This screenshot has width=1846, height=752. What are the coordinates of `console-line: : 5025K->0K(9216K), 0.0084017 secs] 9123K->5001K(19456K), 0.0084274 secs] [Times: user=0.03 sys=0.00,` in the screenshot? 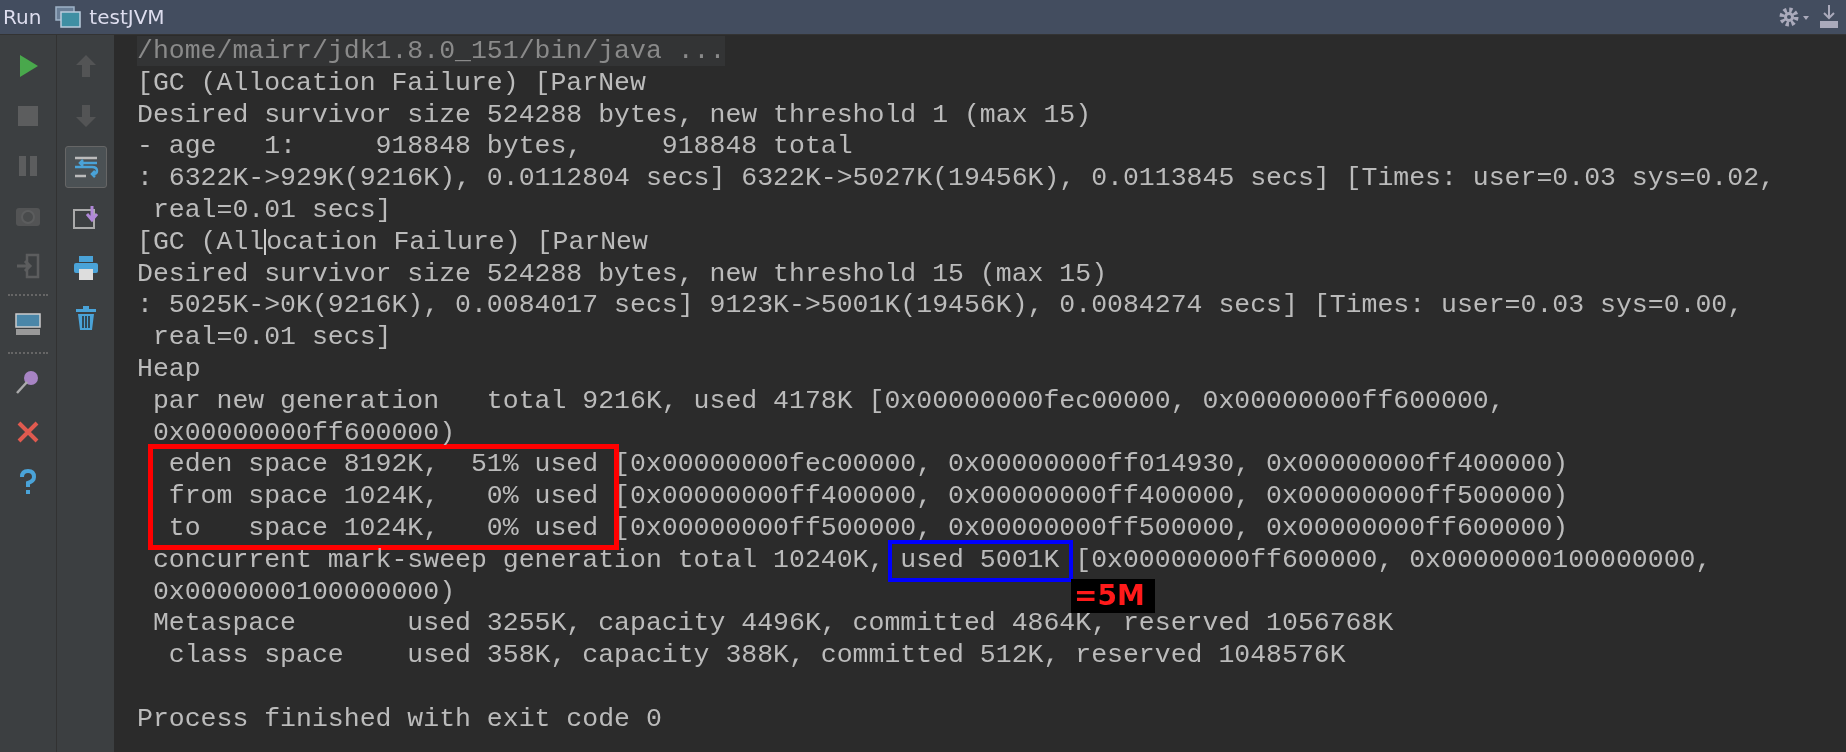 It's located at (940, 305).